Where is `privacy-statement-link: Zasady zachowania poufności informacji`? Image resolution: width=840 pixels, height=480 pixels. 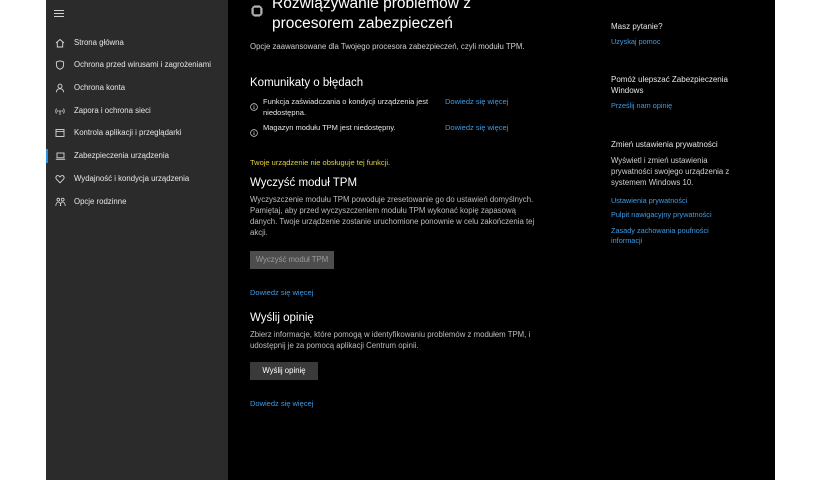
privacy-statement-link: Zasady zachowania poufności informacji is located at coordinates (676, 236).